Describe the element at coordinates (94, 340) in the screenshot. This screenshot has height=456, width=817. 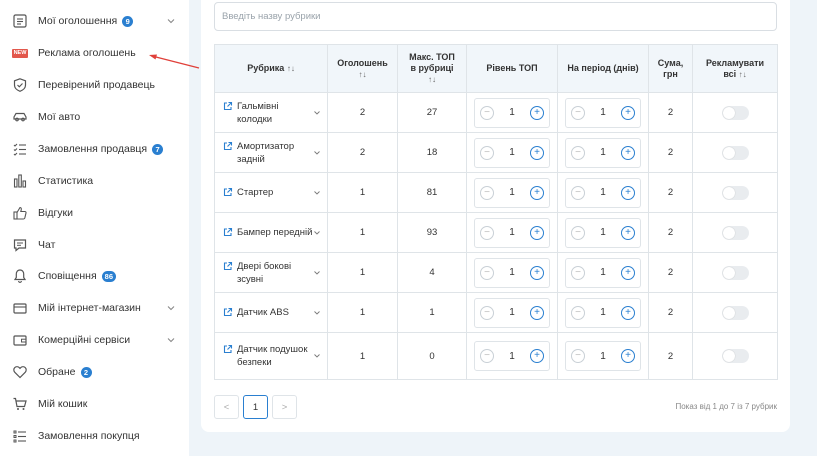
I see `sidebar-item-commercial-services: Комерційні сервіси` at that location.